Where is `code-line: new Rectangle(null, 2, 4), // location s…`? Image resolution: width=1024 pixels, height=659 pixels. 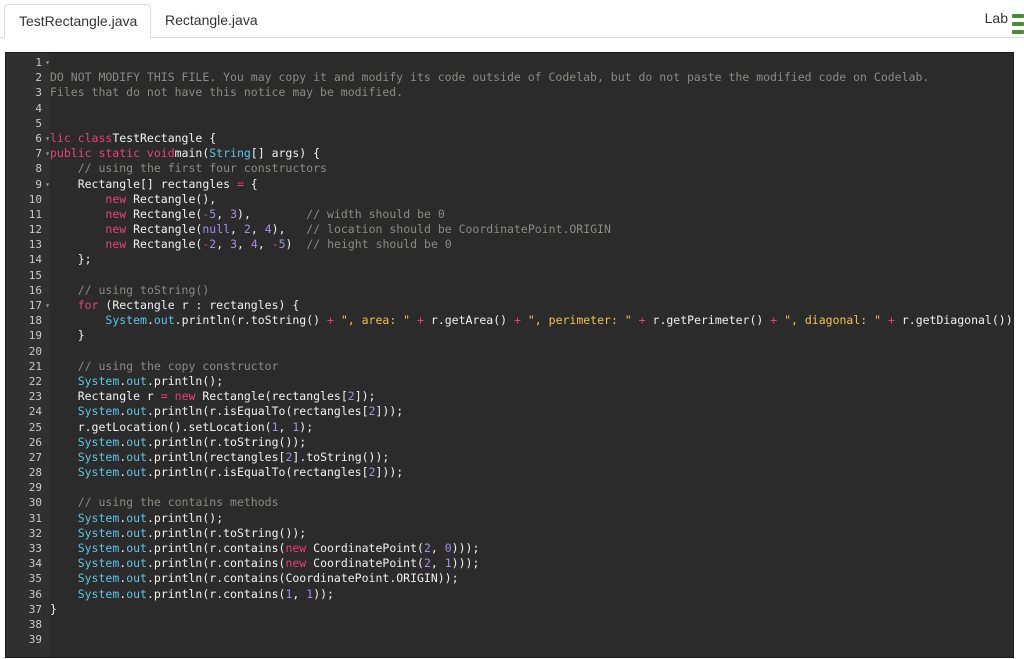 code-line: new Rectangle(null, 2, 4), // location s… is located at coordinates (531, 229).